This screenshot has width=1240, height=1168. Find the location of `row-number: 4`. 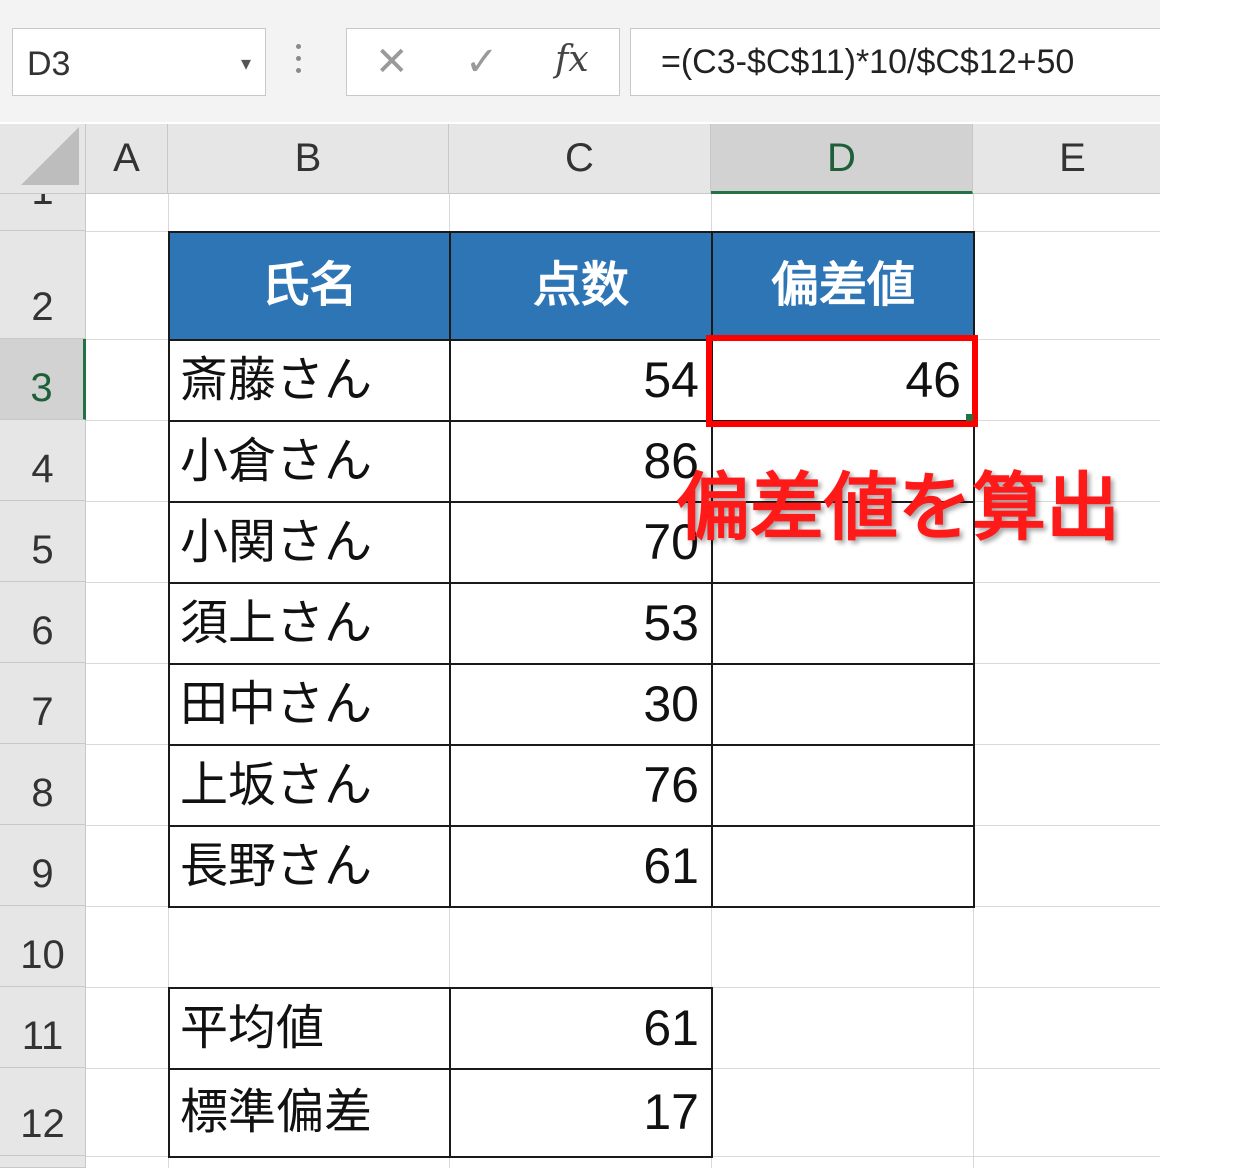

row-number: 4 is located at coordinates (42, 469).